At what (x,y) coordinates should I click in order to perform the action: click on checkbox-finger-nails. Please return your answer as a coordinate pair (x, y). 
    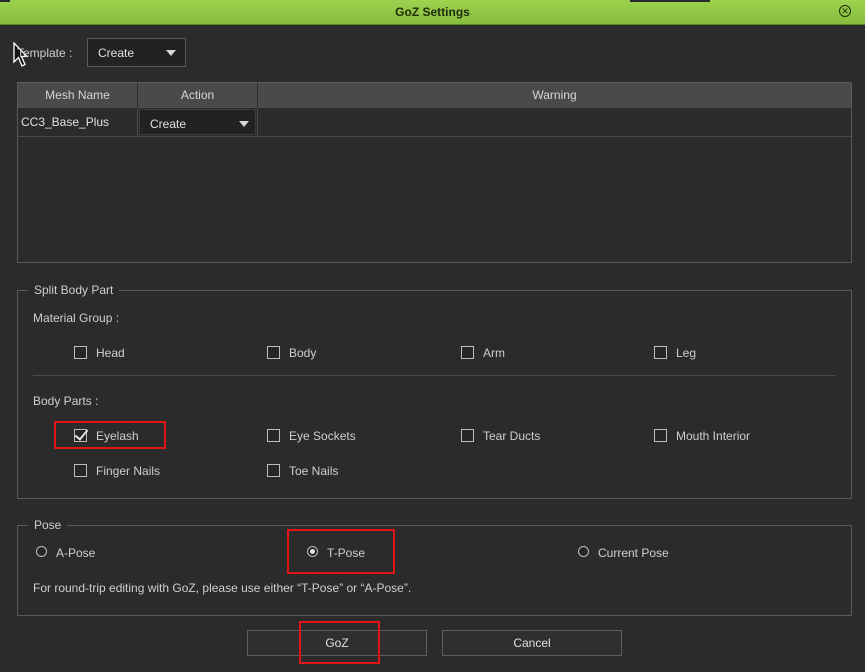
    Looking at the image, I should click on (80, 470).